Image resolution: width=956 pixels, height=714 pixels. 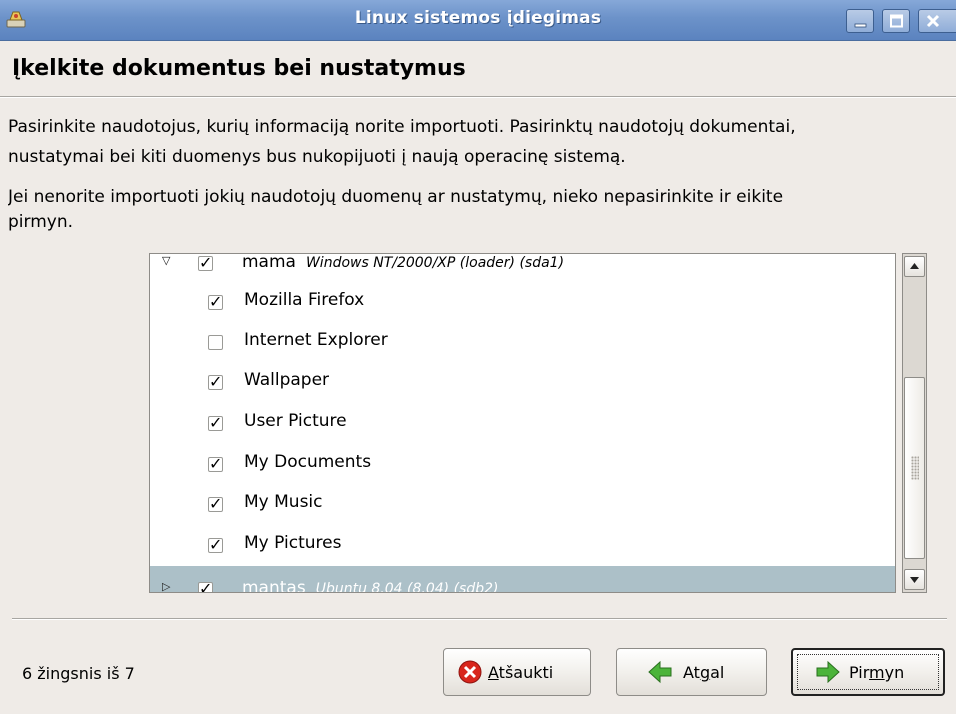 What do you see at coordinates (860, 25) in the screenshot?
I see `minimize-icon` at bounding box center [860, 25].